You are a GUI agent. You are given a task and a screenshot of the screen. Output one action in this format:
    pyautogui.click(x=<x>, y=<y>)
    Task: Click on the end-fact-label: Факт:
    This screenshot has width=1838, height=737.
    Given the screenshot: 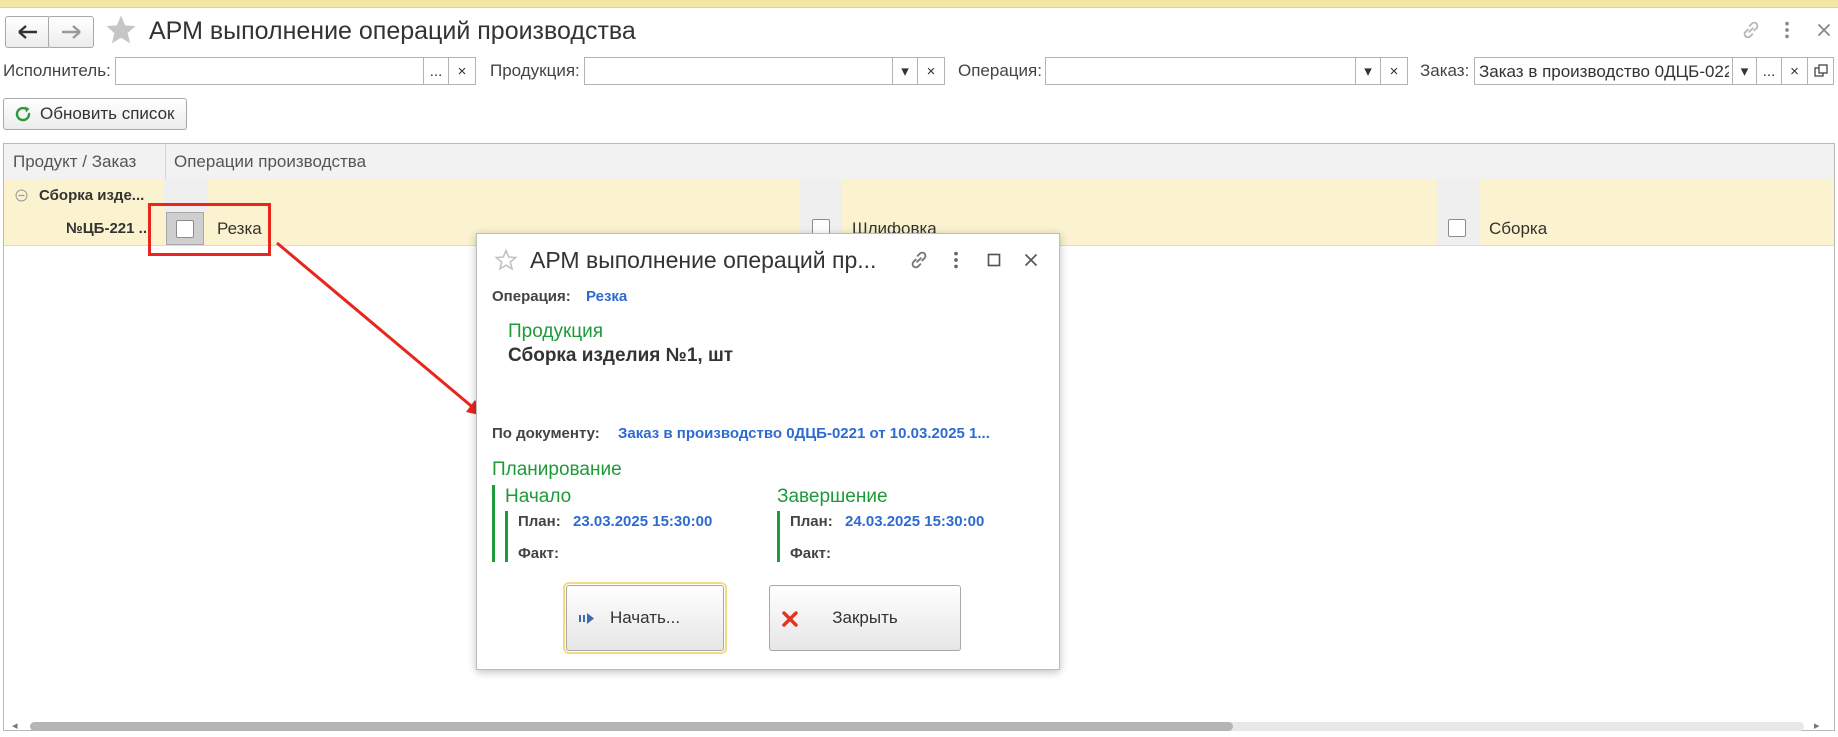 What is the action you would take?
    pyautogui.click(x=810, y=553)
    